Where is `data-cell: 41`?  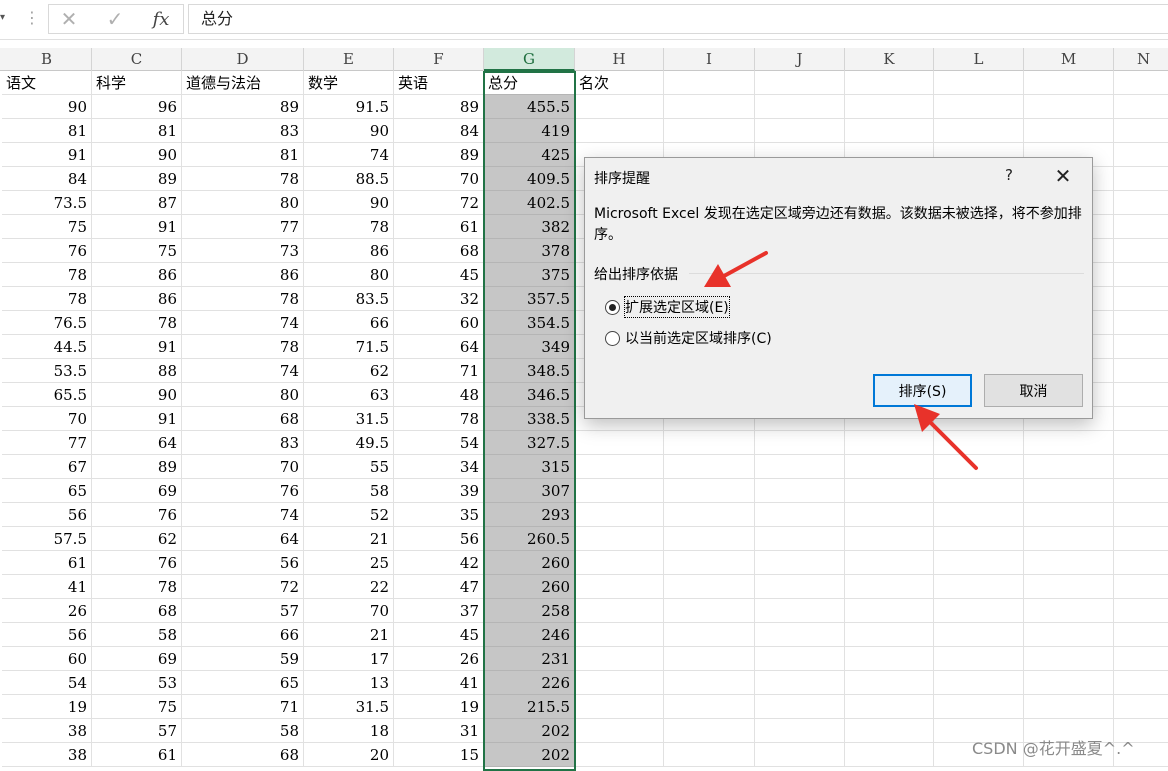
data-cell: 41 is located at coordinates (439, 683).